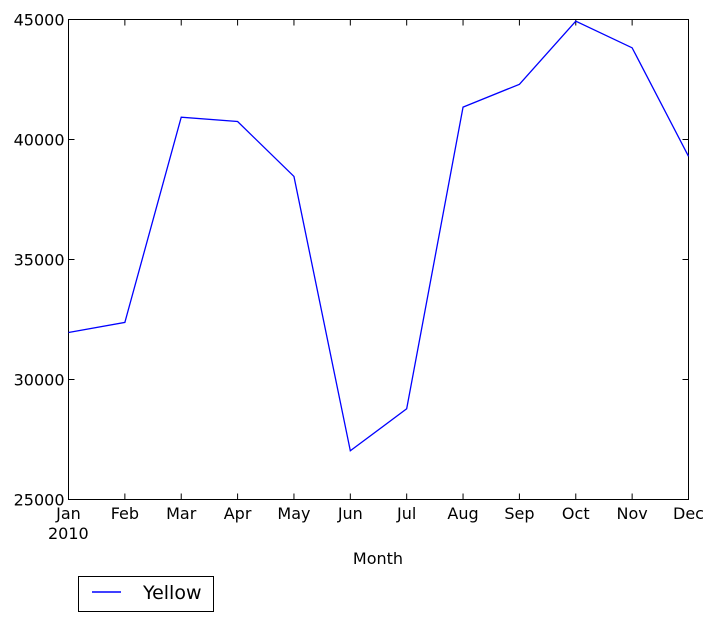 This screenshot has width=714, height=621. Describe the element at coordinates (688, 513) in the screenshot. I see `x-tick-label: Dec` at that location.